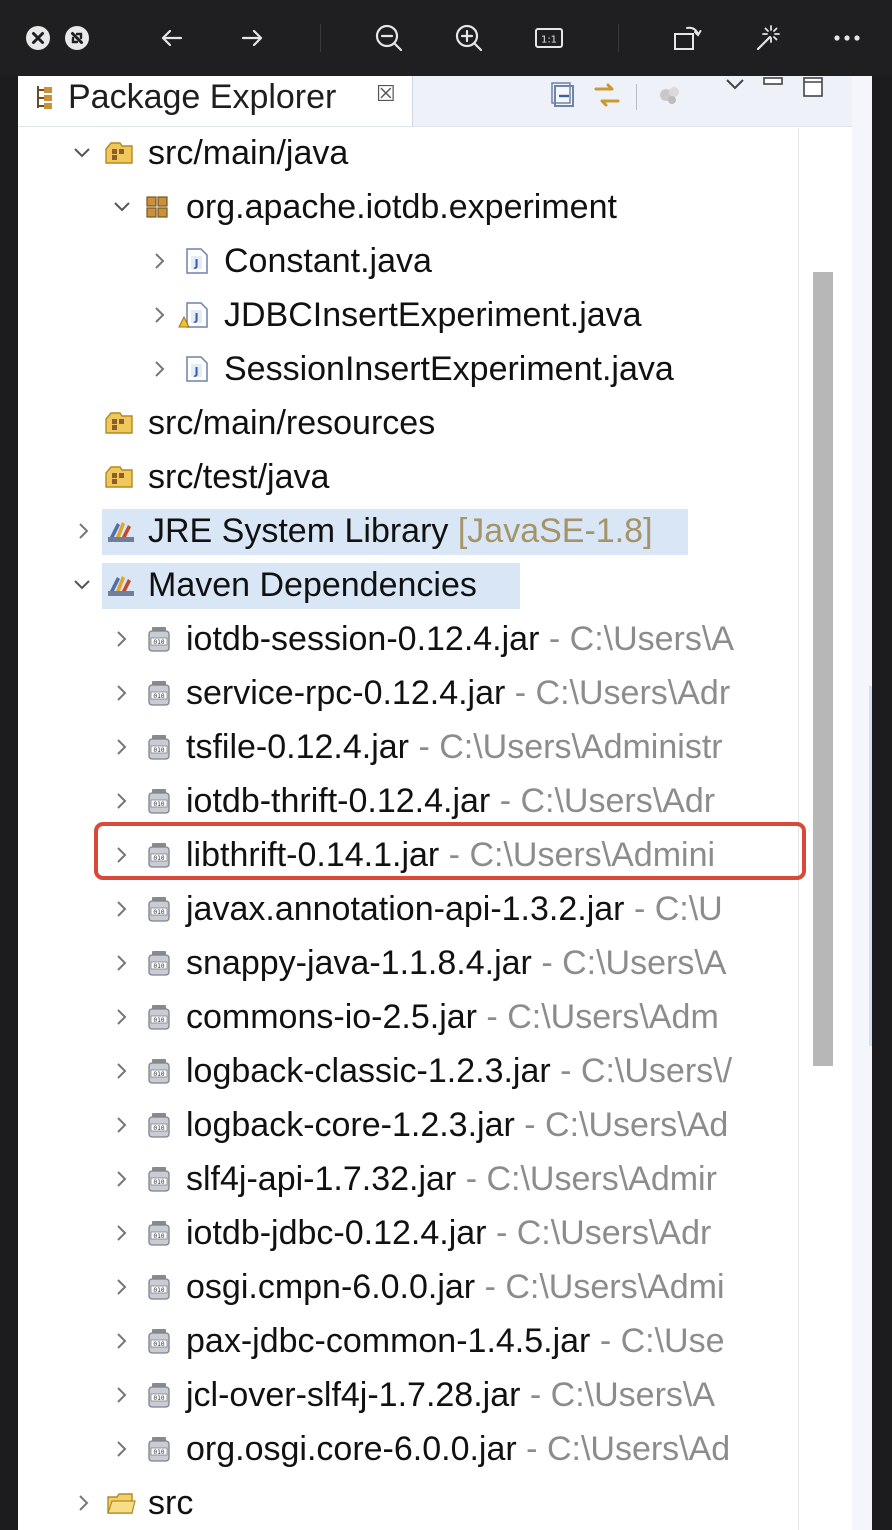 The height and width of the screenshot is (1530, 892). What do you see at coordinates (600, 1287) in the screenshot?
I see `jar-path: - C:\Users\Admi` at bounding box center [600, 1287].